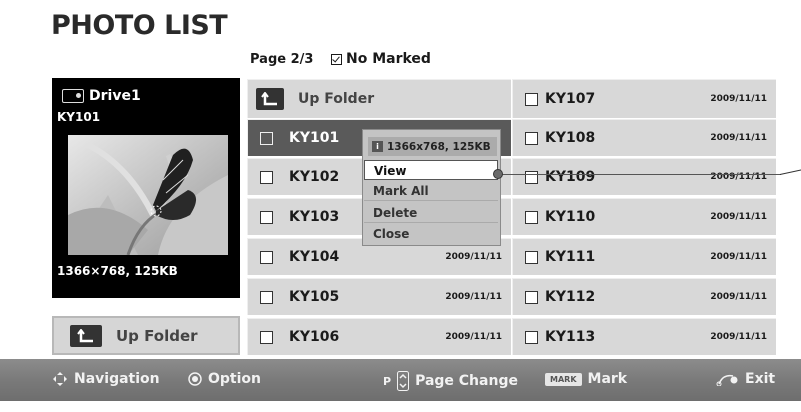 The image size is (801, 412). Describe the element at coordinates (336, 59) in the screenshot. I see `checkmark-icon` at that location.